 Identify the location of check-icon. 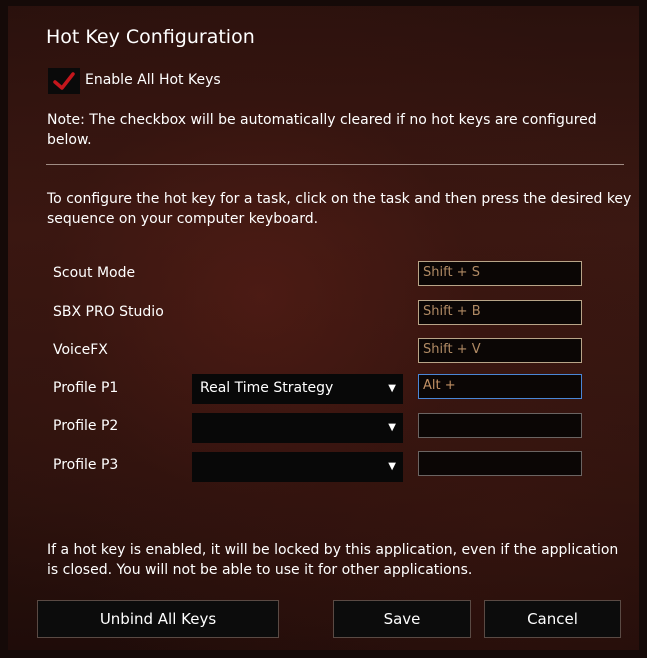
(64, 81).